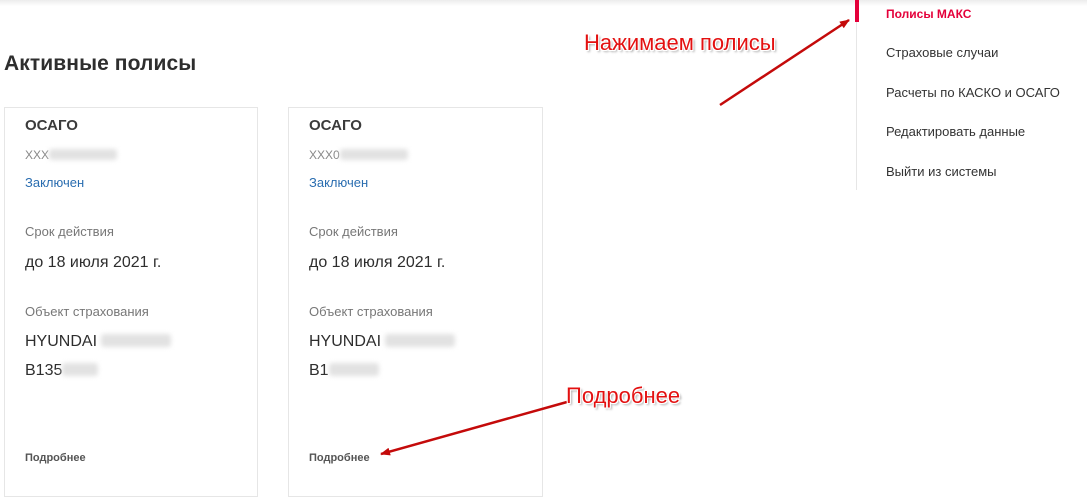  Describe the element at coordinates (474, 428) in the screenshot. I see `arrow-to-details` at that location.